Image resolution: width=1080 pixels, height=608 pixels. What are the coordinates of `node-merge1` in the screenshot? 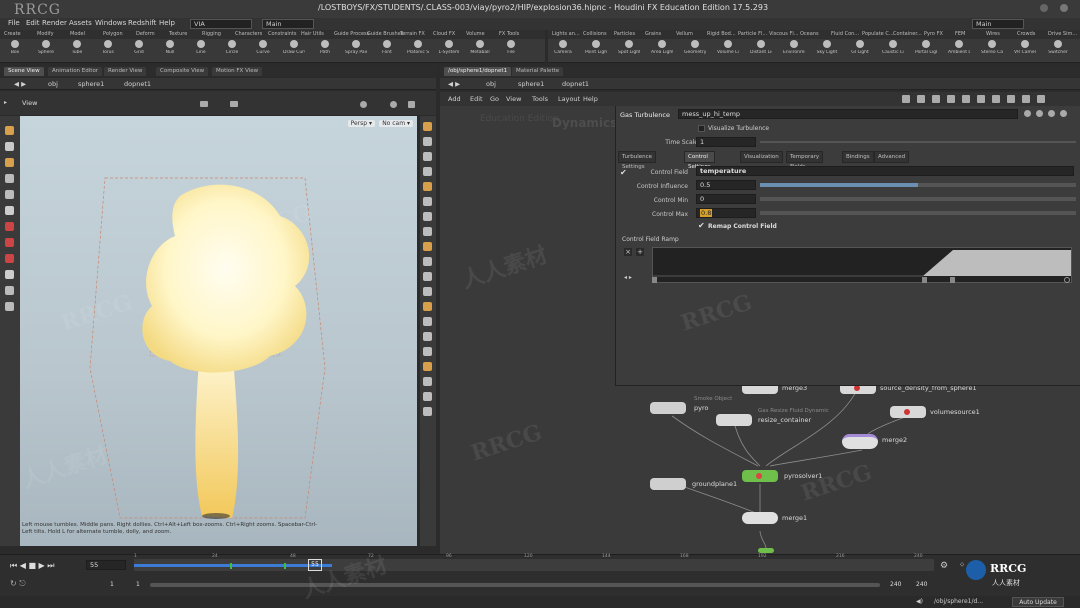 It's located at (760, 518).